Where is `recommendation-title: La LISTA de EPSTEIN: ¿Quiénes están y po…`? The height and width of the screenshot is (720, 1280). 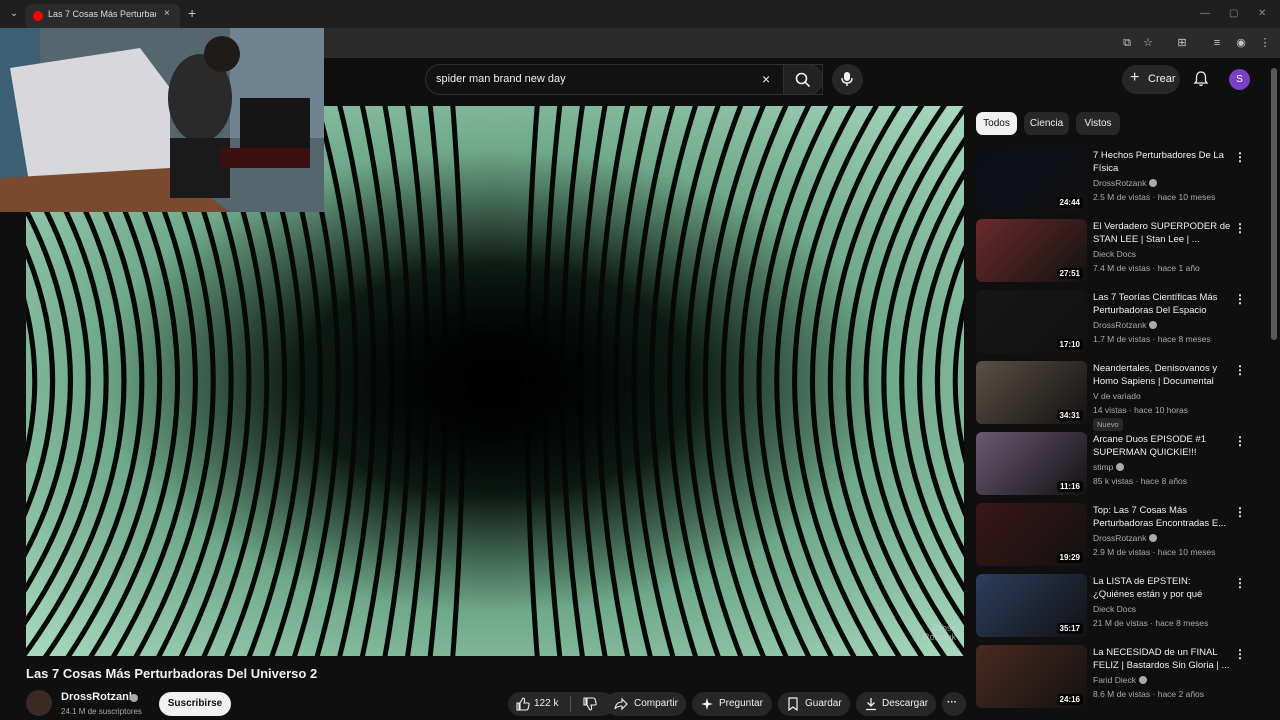
recommendation-title: La LISTA de EPSTEIN: ¿Quiénes están y po… is located at coordinates (1162, 588).